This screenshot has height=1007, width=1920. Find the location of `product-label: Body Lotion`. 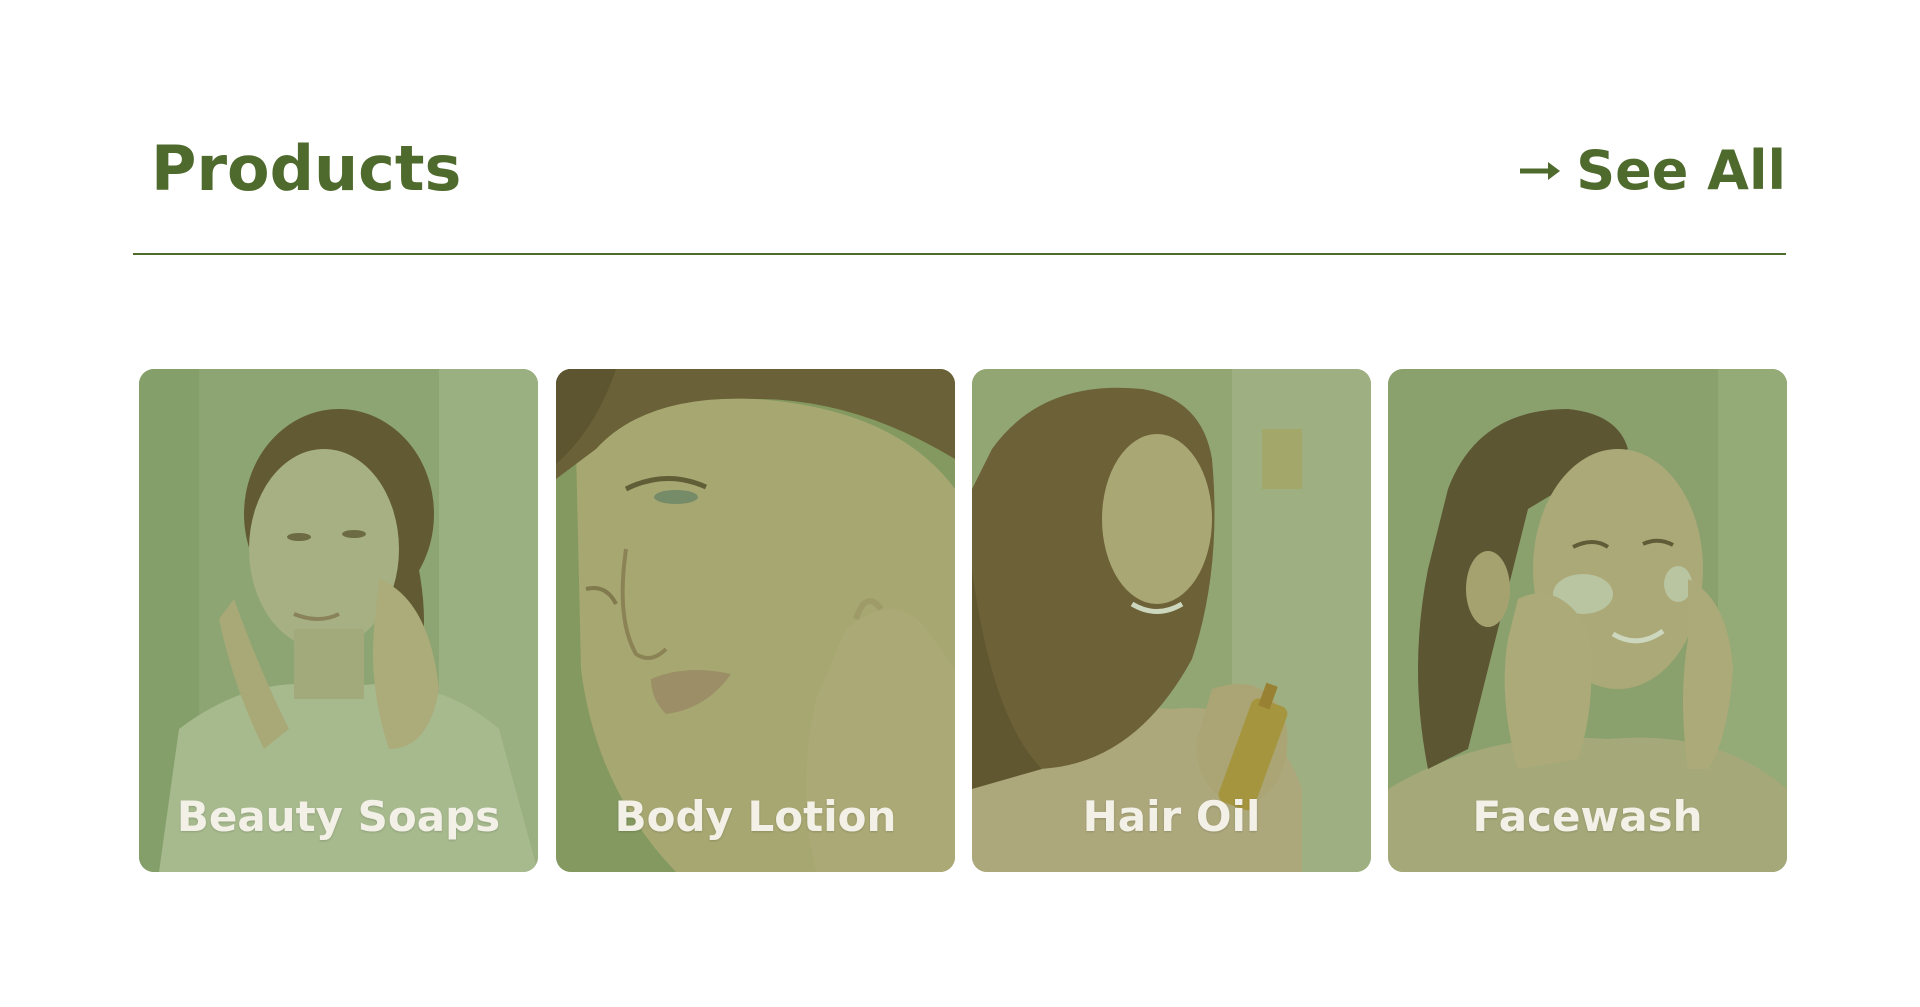

product-label: Body Lotion is located at coordinates (755, 816).